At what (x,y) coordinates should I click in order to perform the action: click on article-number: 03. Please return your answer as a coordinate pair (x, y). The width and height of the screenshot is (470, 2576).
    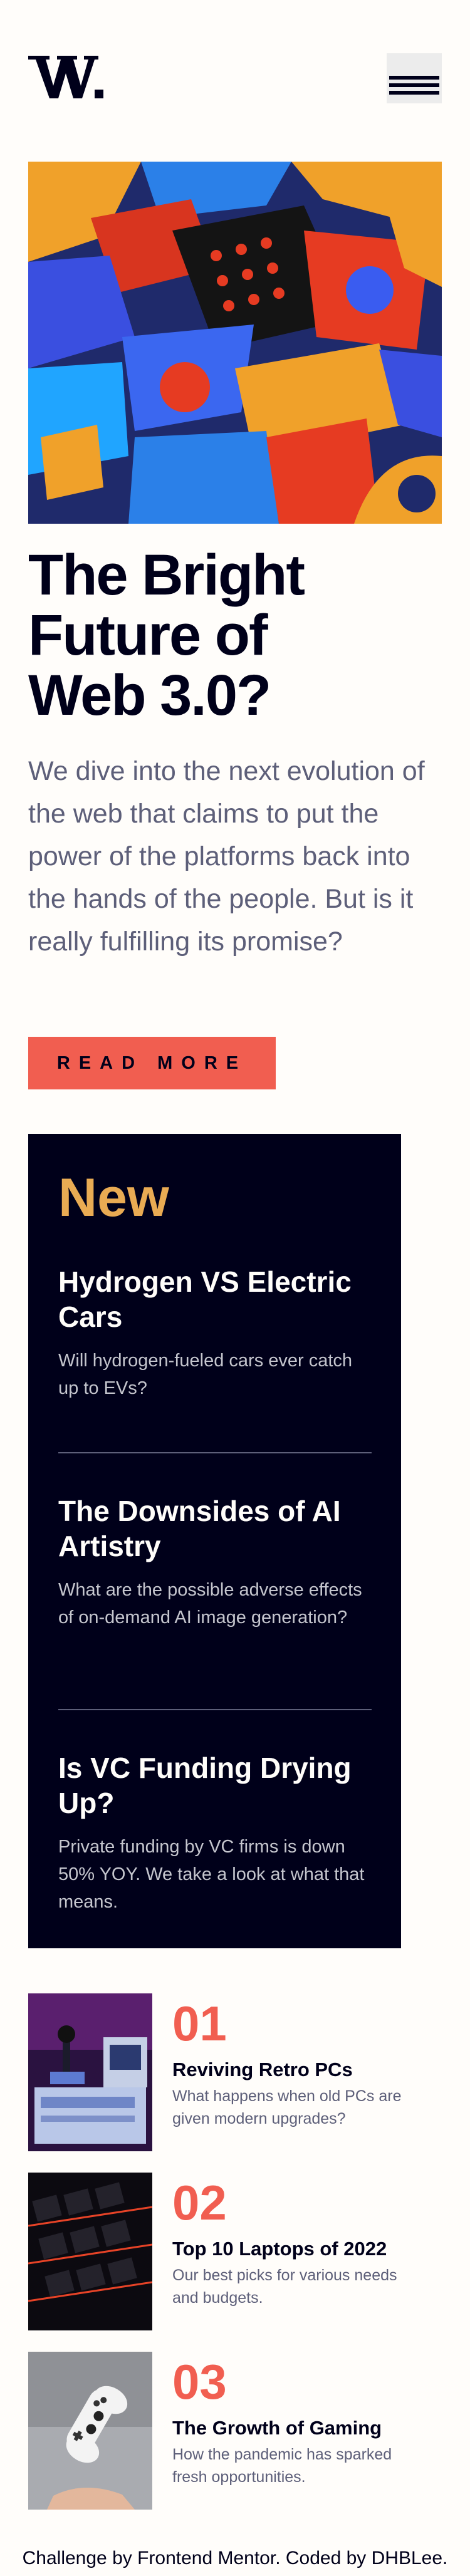
    Looking at the image, I should click on (199, 2381).